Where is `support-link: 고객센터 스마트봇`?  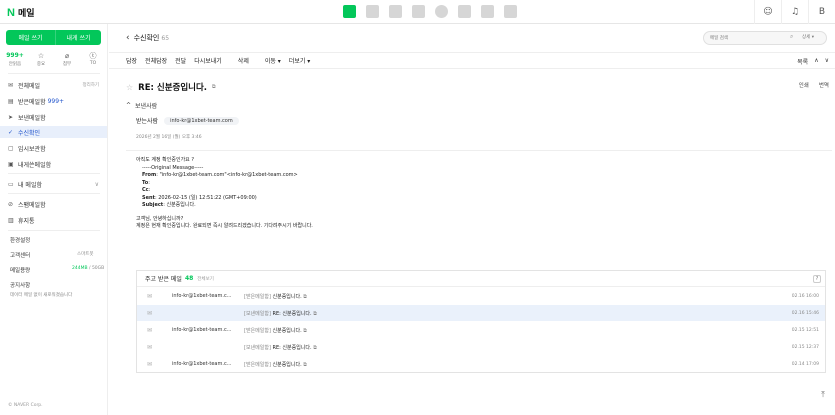
support-link: 고객센터 스마트봇 is located at coordinates (52, 255).